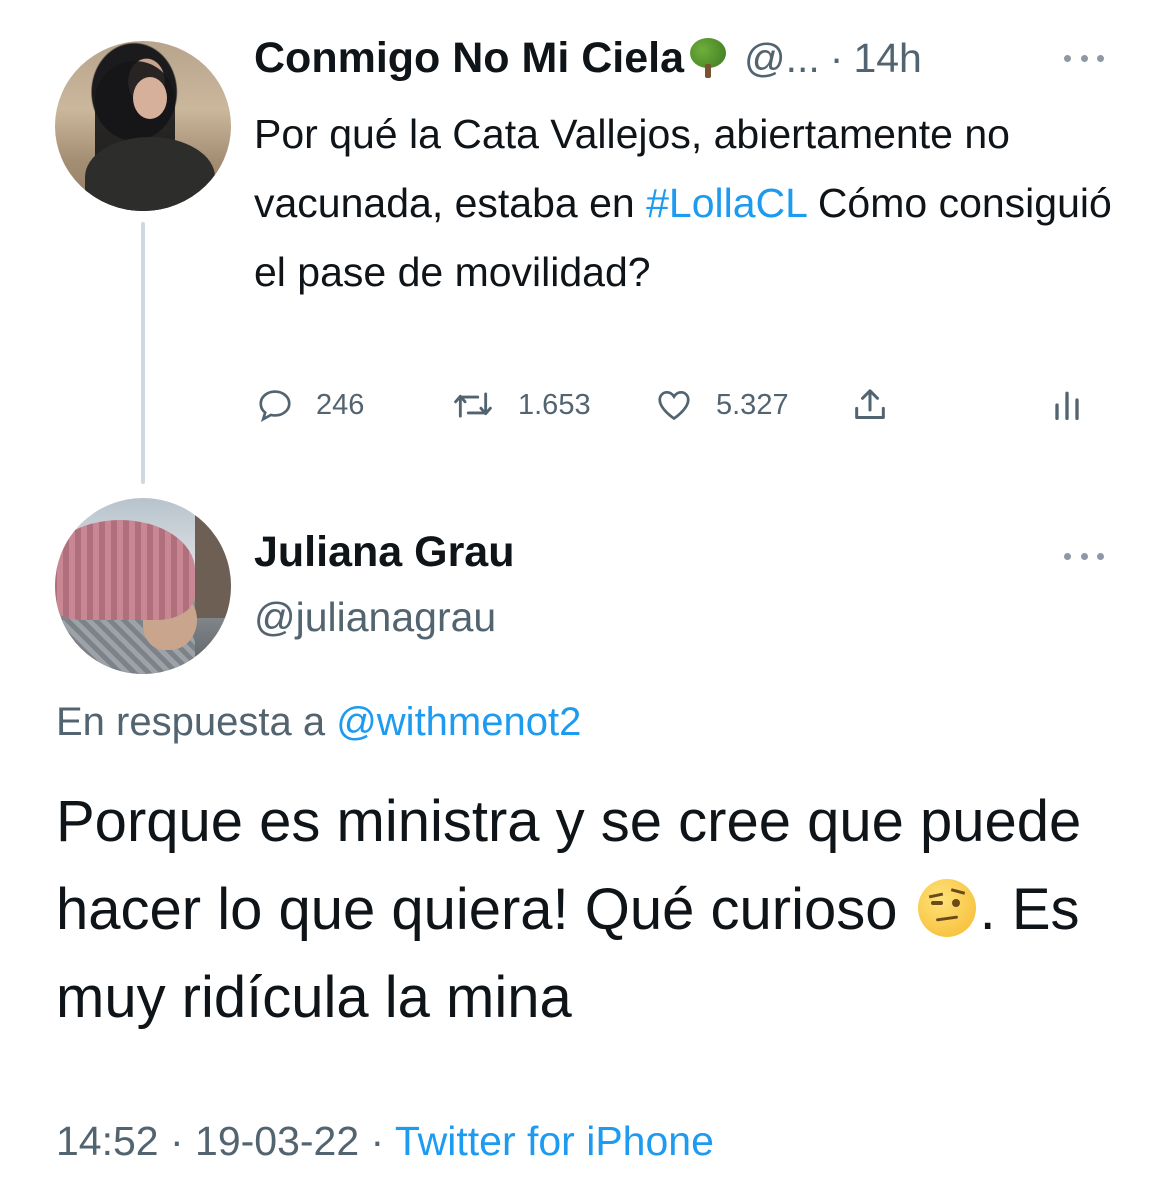 The height and width of the screenshot is (1200, 1164). I want to click on retweet-icon, so click(473, 405).